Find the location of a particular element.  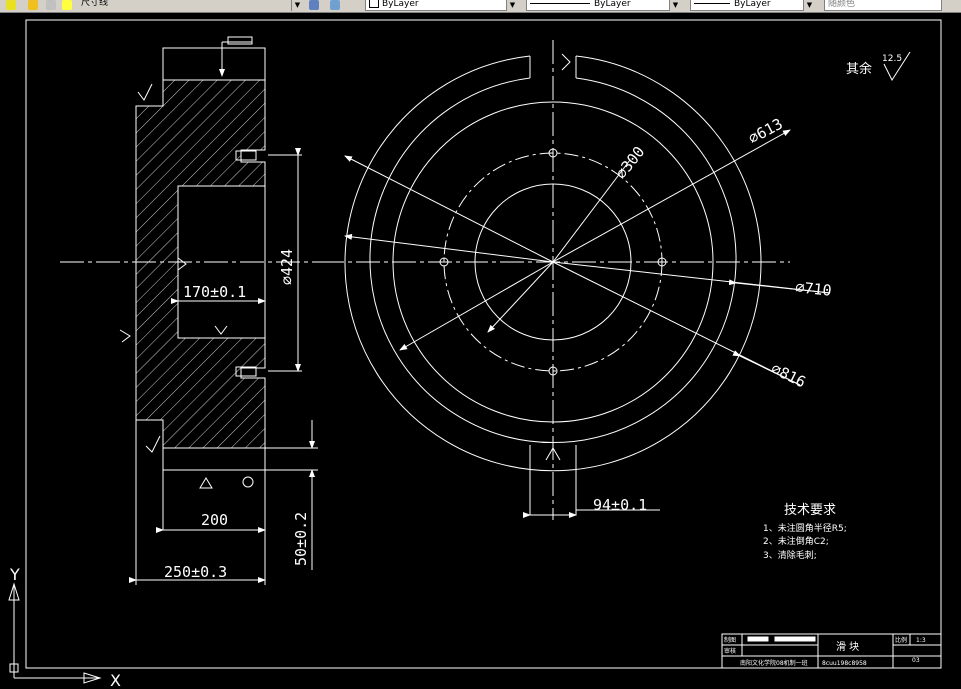

title-checked-label: 审核 is located at coordinates (730, 651).